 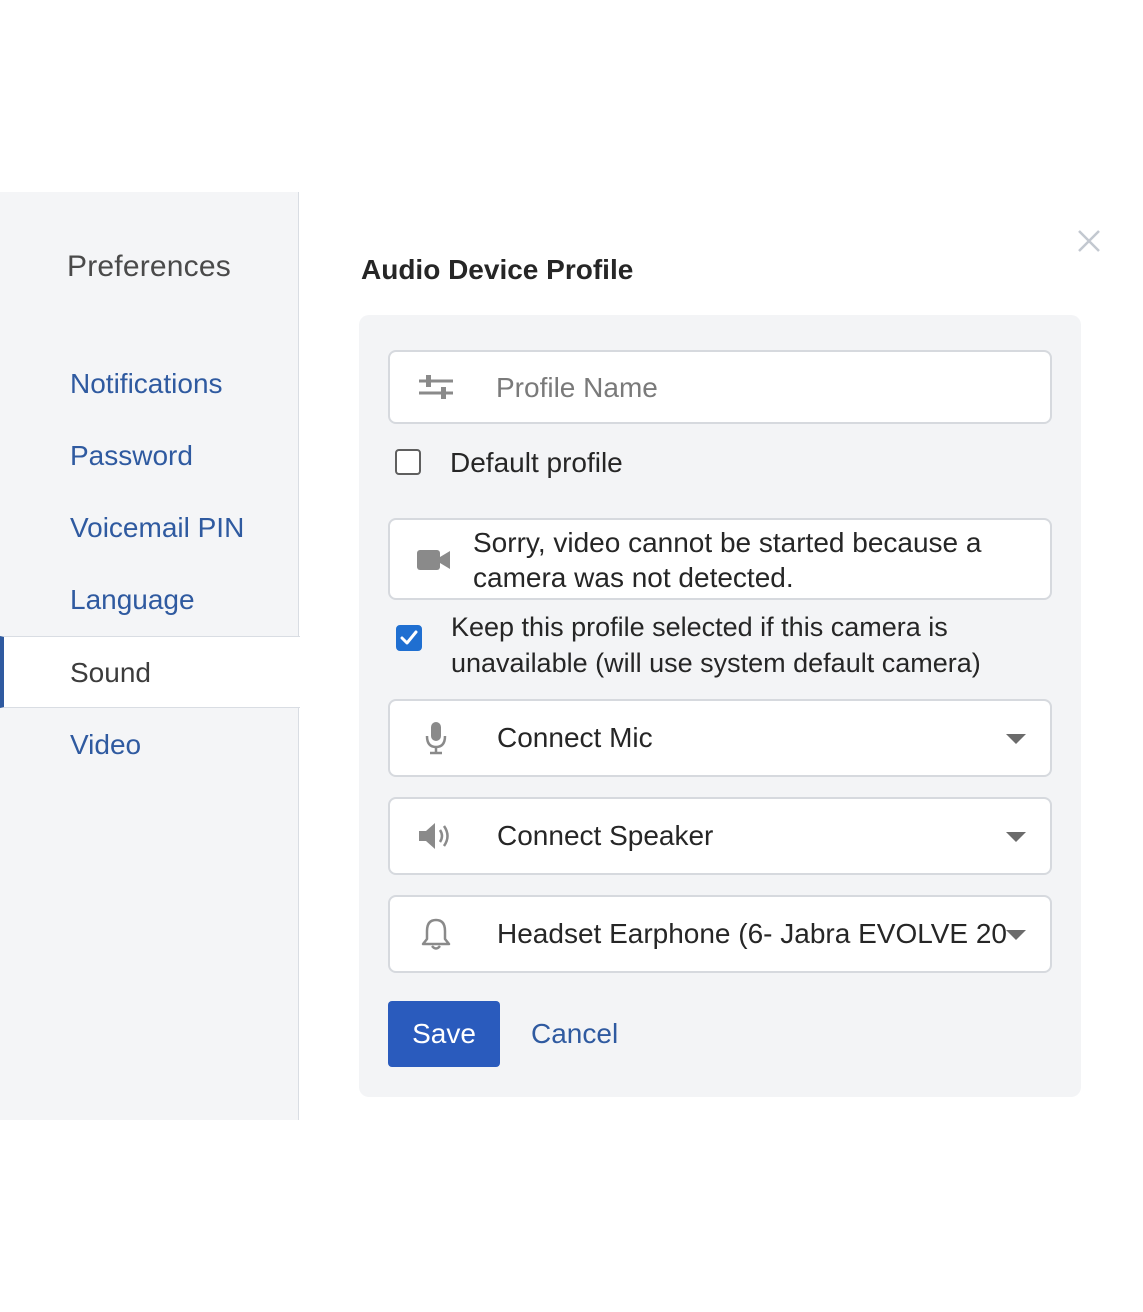 I want to click on ringer-select: Headset Earphone (6- Jabra EVOLVE 20 MS), so click(x=720, y=934).